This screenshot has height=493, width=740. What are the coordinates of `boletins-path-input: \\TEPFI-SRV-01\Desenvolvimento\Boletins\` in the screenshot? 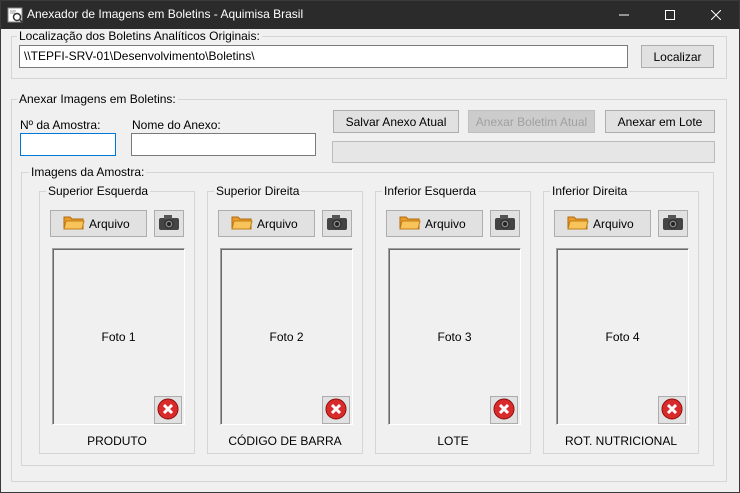 It's located at (323, 56).